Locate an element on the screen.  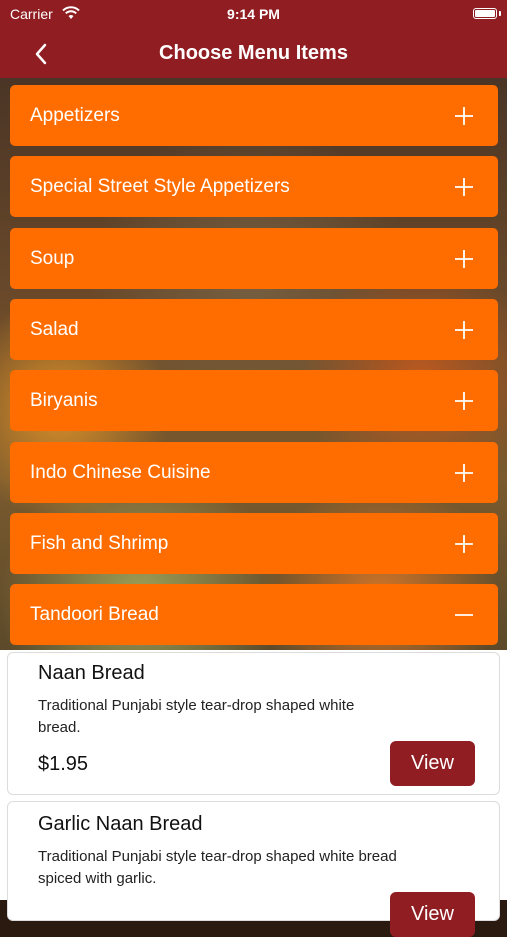
status-bar: Carrier 9:14 PM is located at coordinates (253, 15).